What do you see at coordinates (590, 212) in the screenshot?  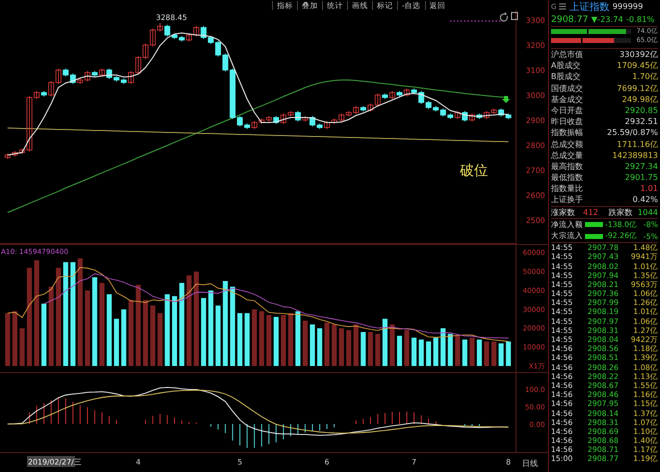 I see `advancers-count: 412` at bounding box center [590, 212].